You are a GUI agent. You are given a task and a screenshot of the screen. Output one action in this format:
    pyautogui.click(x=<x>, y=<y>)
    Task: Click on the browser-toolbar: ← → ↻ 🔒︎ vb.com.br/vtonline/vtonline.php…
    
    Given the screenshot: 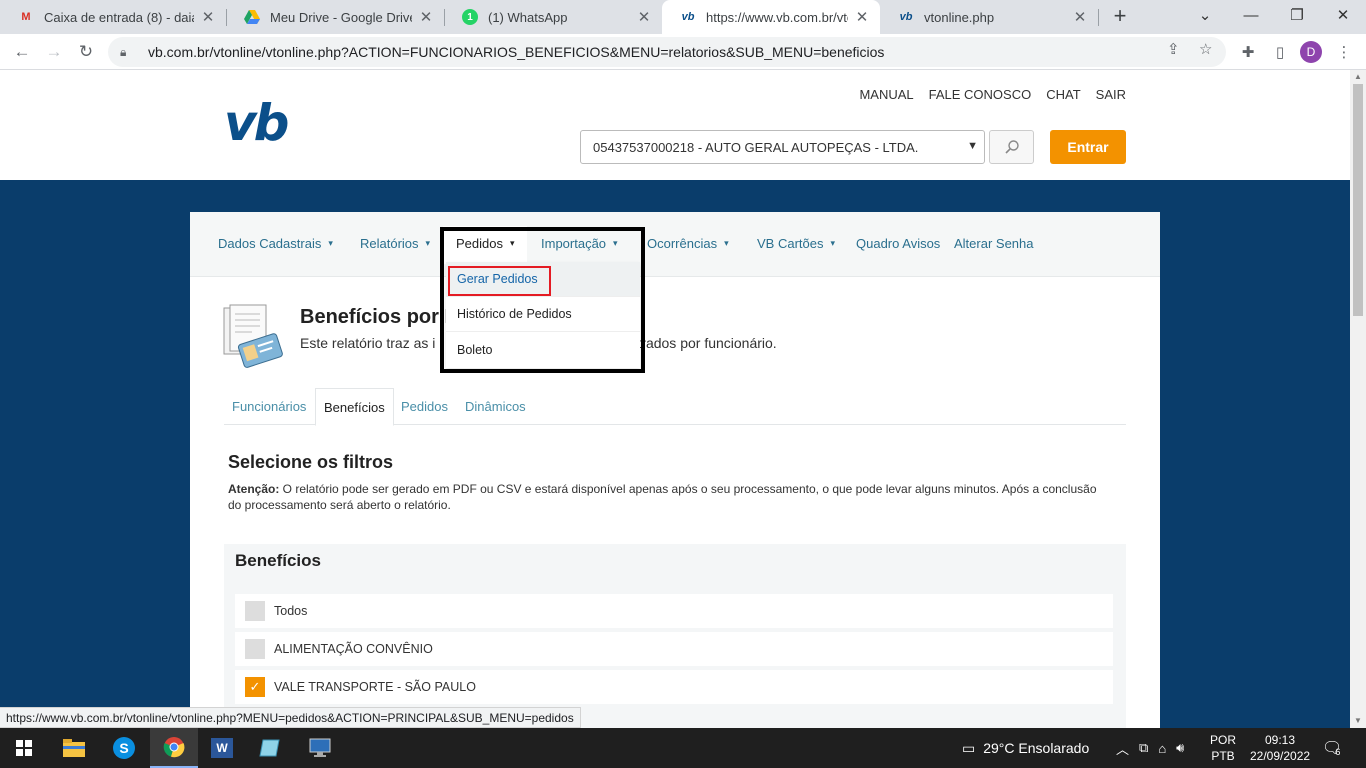 What is the action you would take?
    pyautogui.click(x=683, y=52)
    